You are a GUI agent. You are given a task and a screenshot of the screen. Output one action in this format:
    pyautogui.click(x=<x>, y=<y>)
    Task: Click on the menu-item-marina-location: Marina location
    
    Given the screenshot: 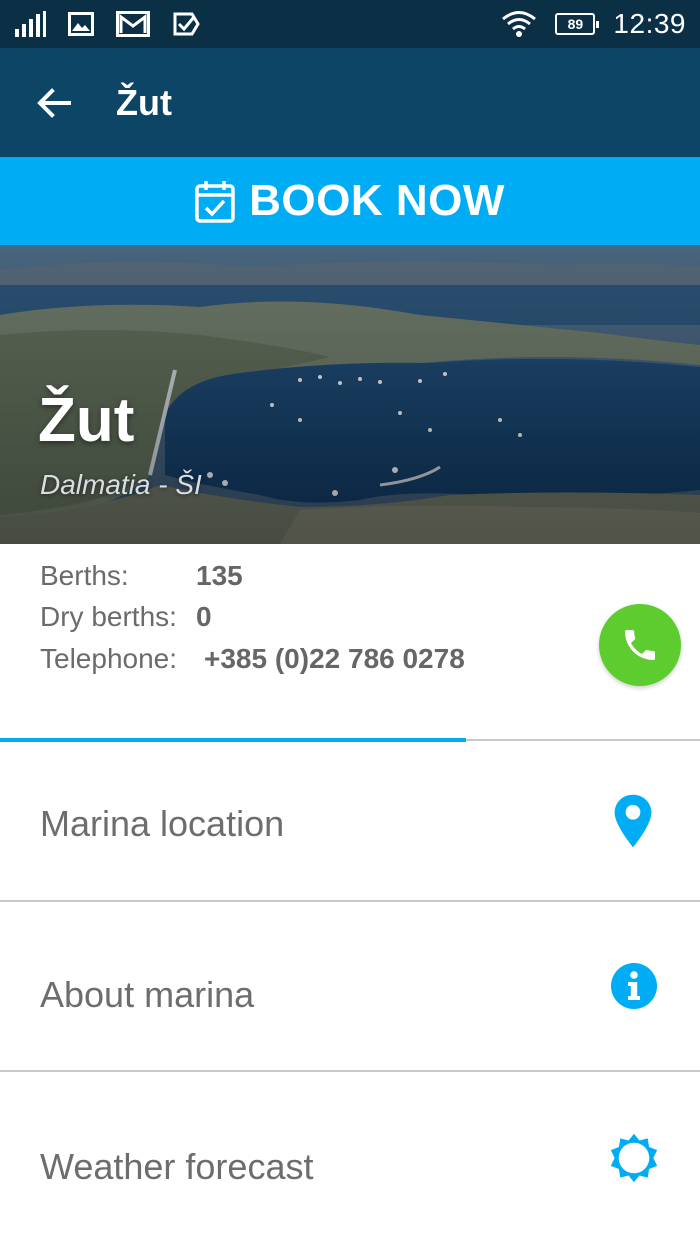 What is the action you would take?
    pyautogui.click(x=350, y=821)
    